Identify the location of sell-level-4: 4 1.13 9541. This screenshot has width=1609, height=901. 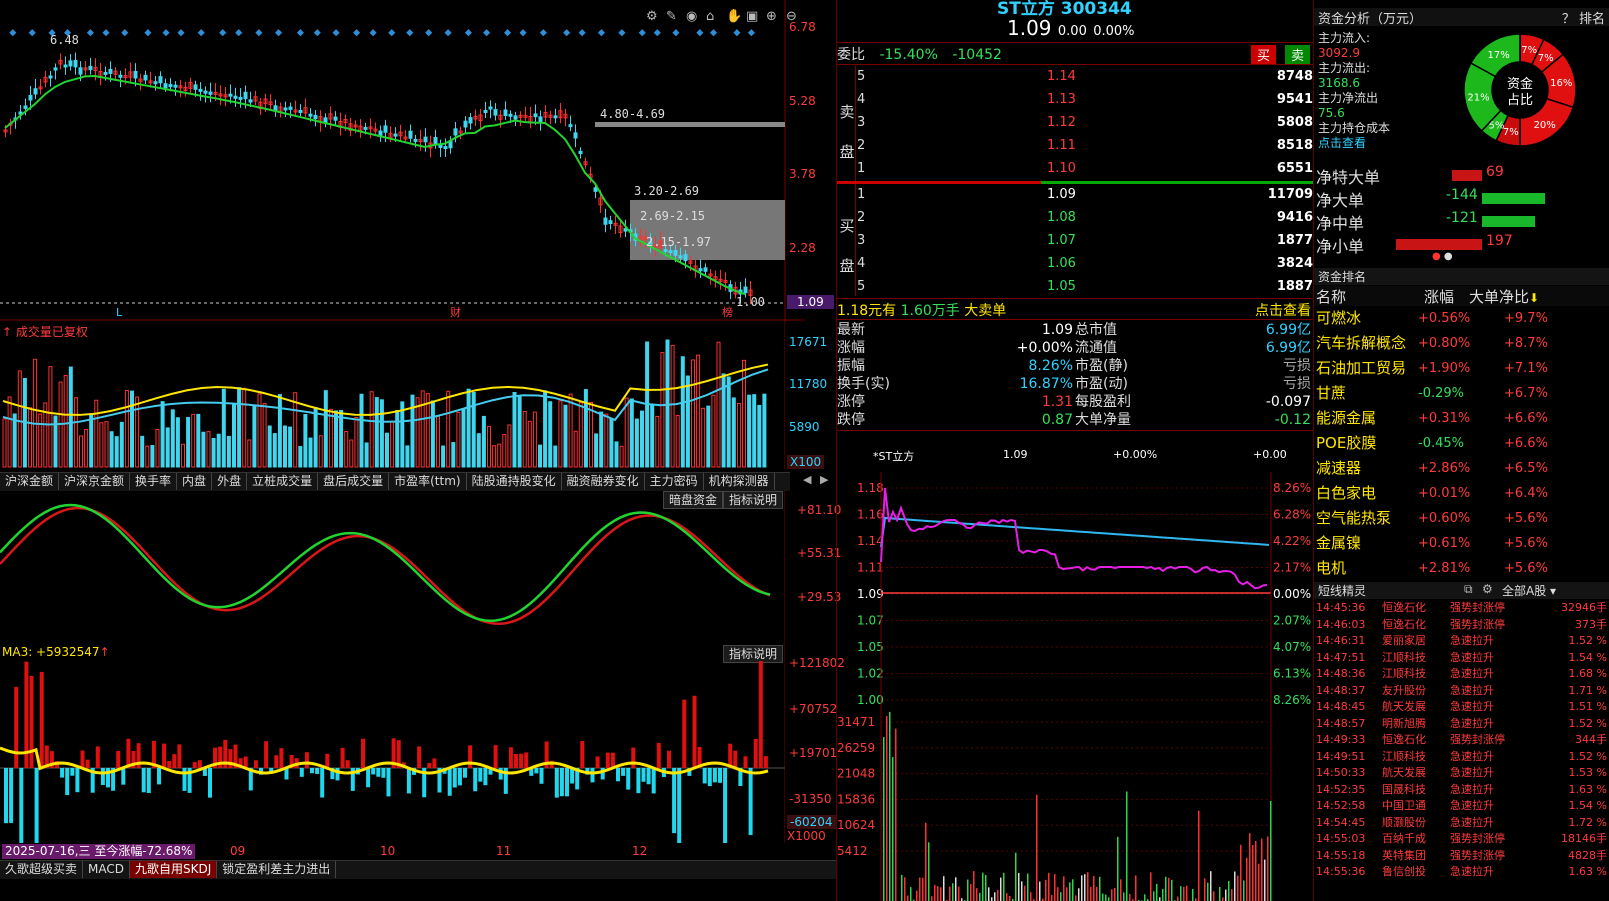
(1085, 99).